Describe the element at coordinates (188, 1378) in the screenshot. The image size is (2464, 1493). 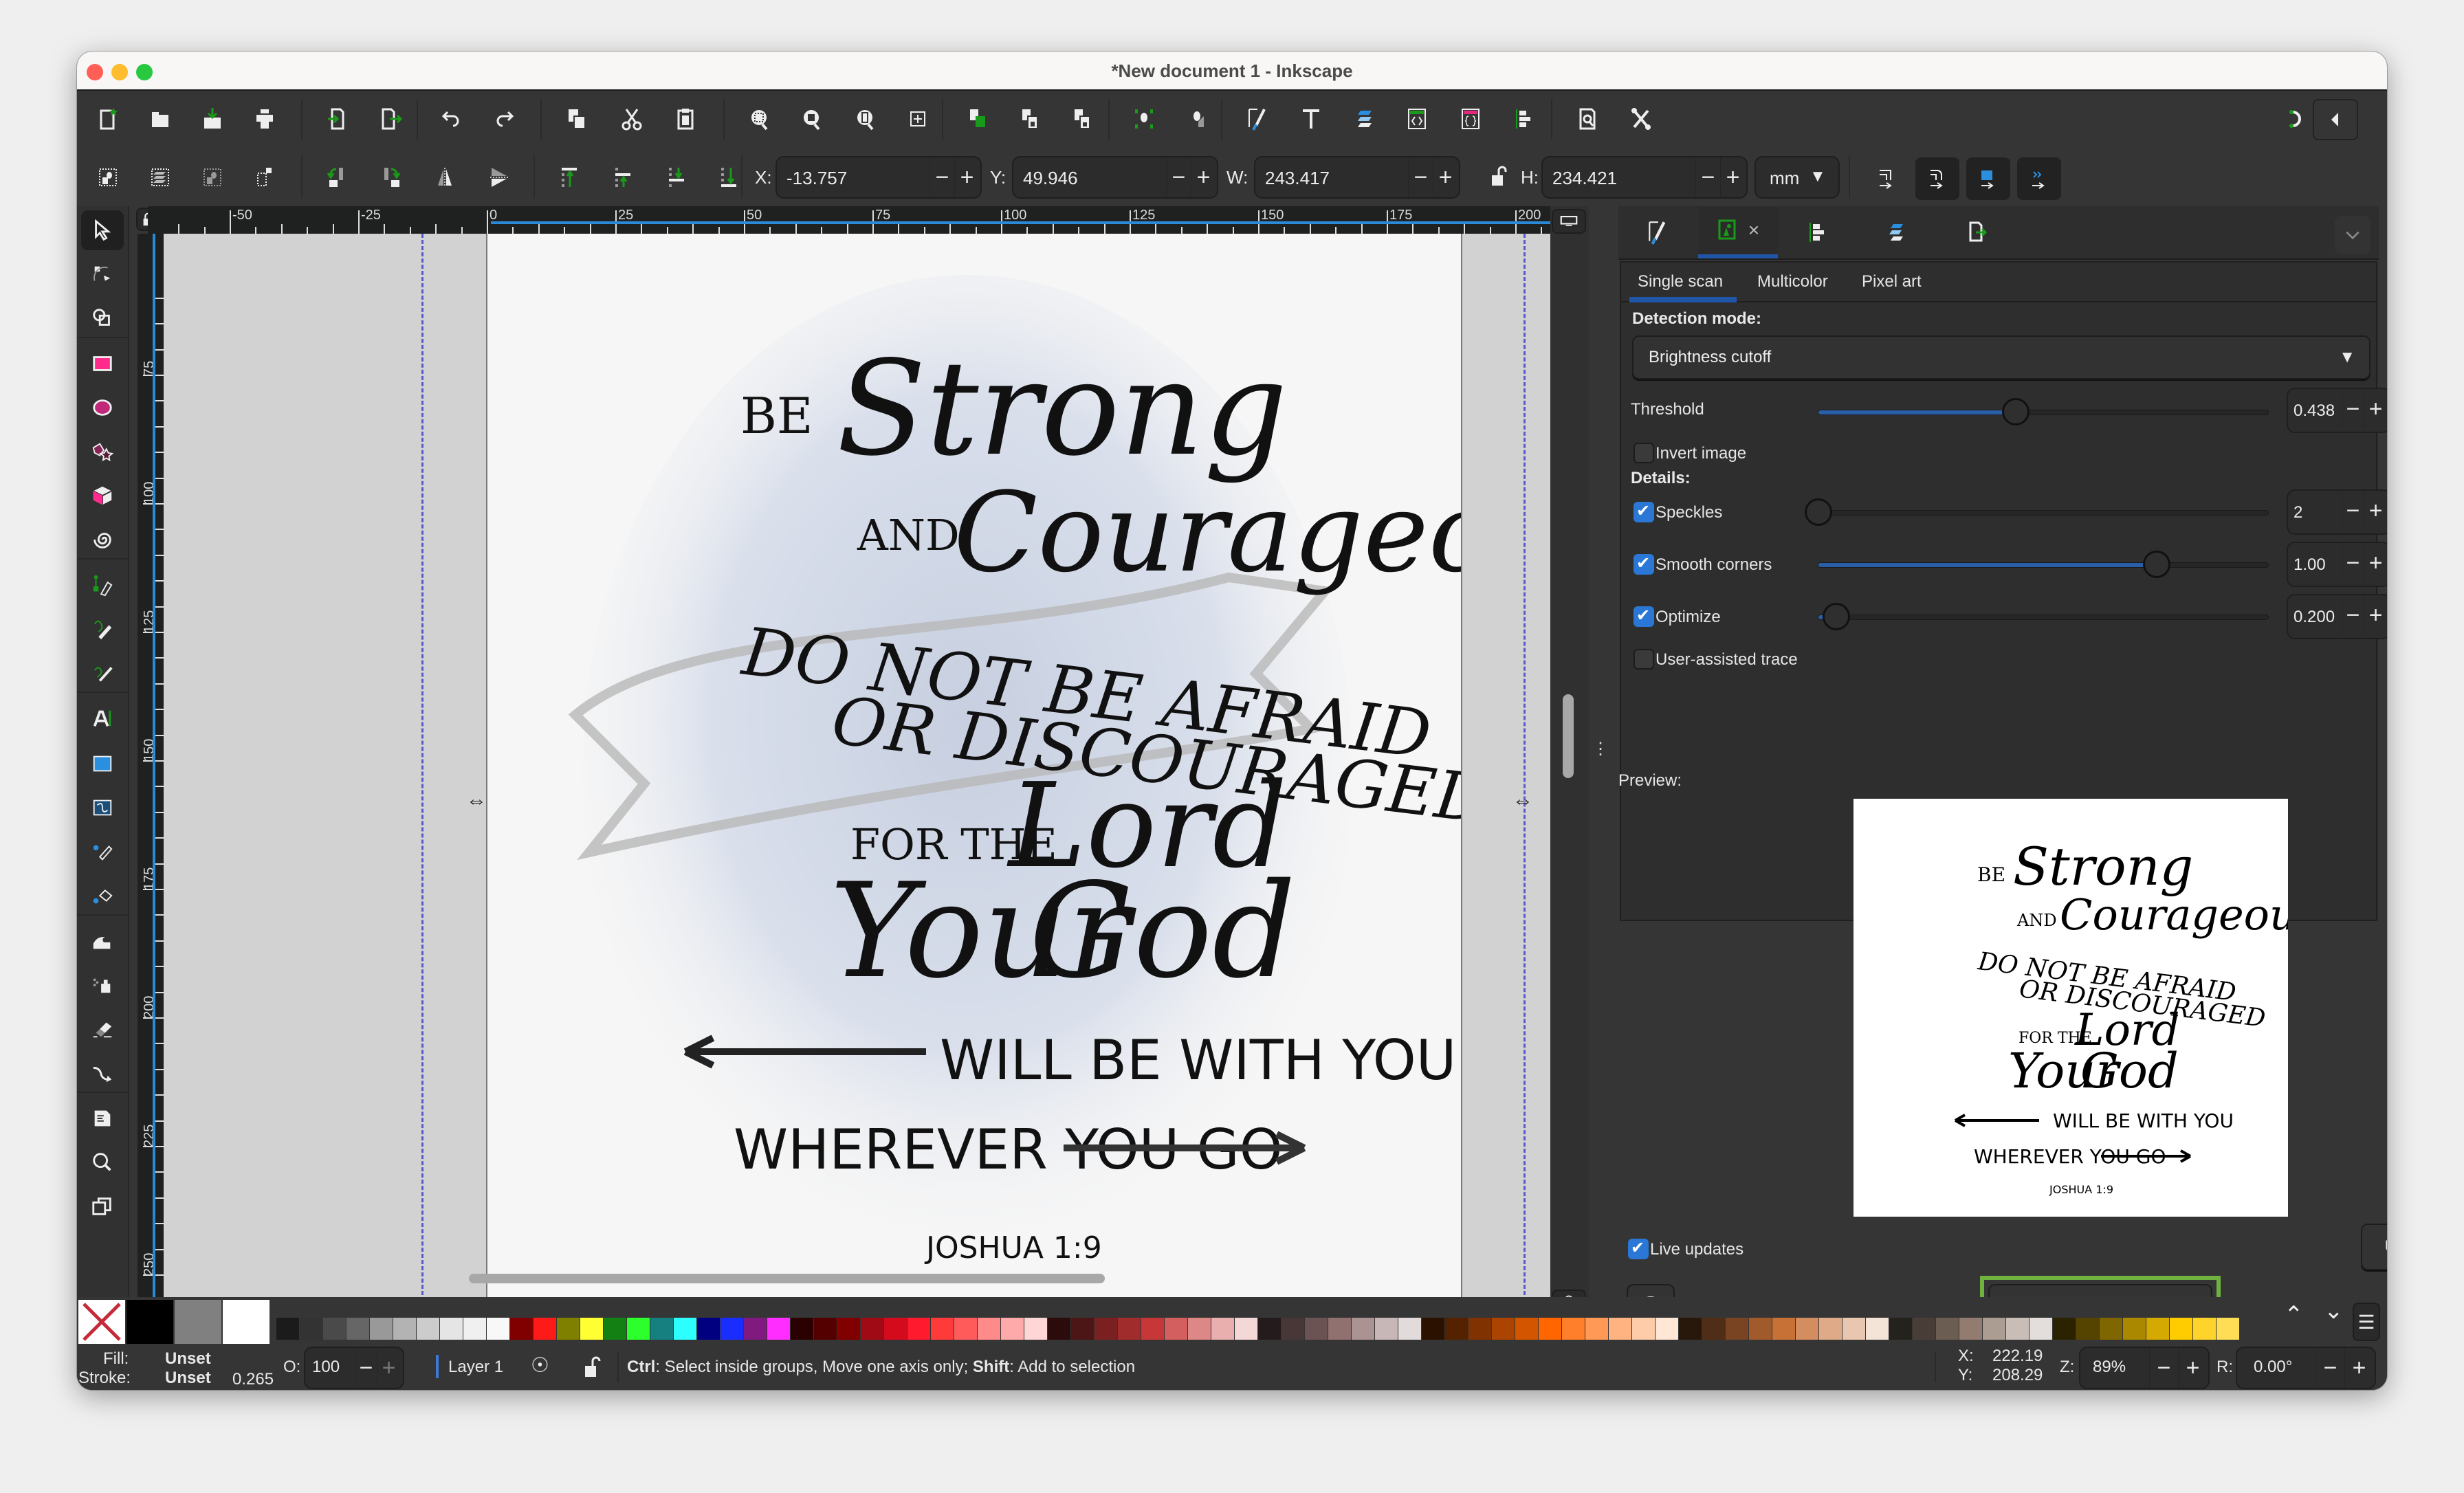
I see `stroke-value: Unset` at that location.